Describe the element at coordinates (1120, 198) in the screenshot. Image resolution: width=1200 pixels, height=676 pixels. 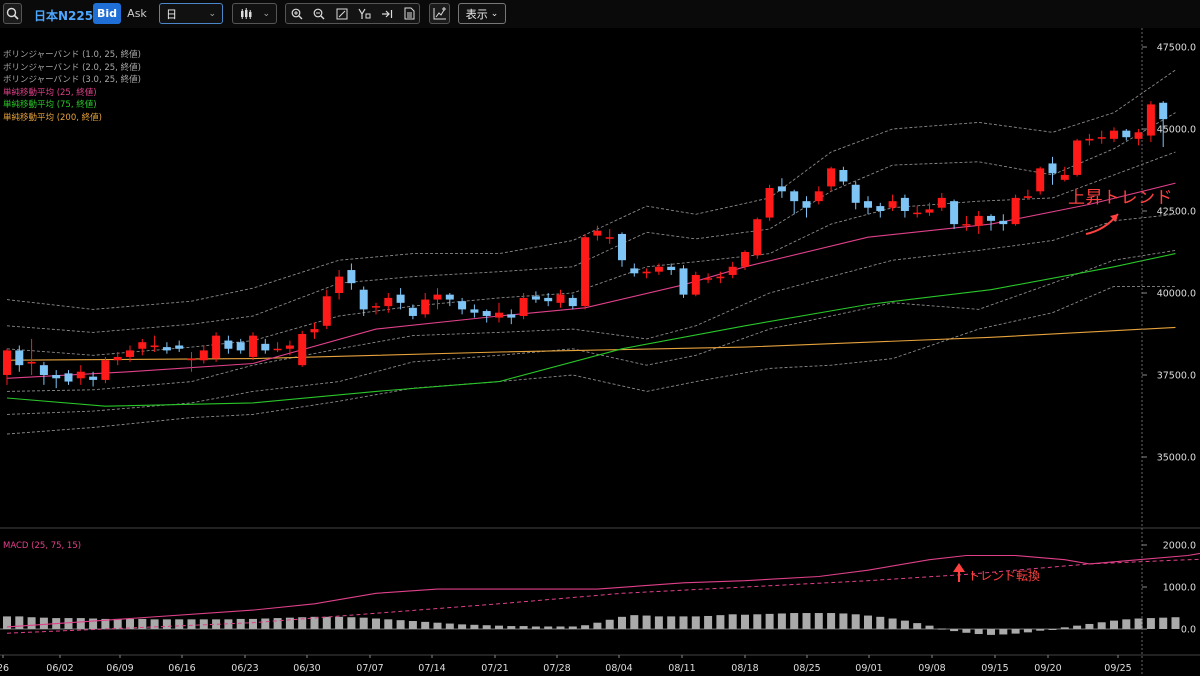
I see `uptrend-annotation: 上昇トレンド` at that location.